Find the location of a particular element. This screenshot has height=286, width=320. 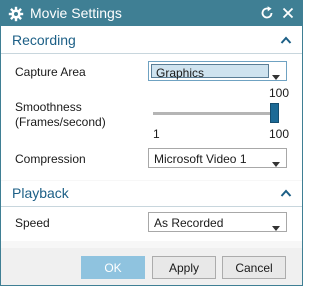

compression-value: Microsoft Video 1 is located at coordinates (200, 159).